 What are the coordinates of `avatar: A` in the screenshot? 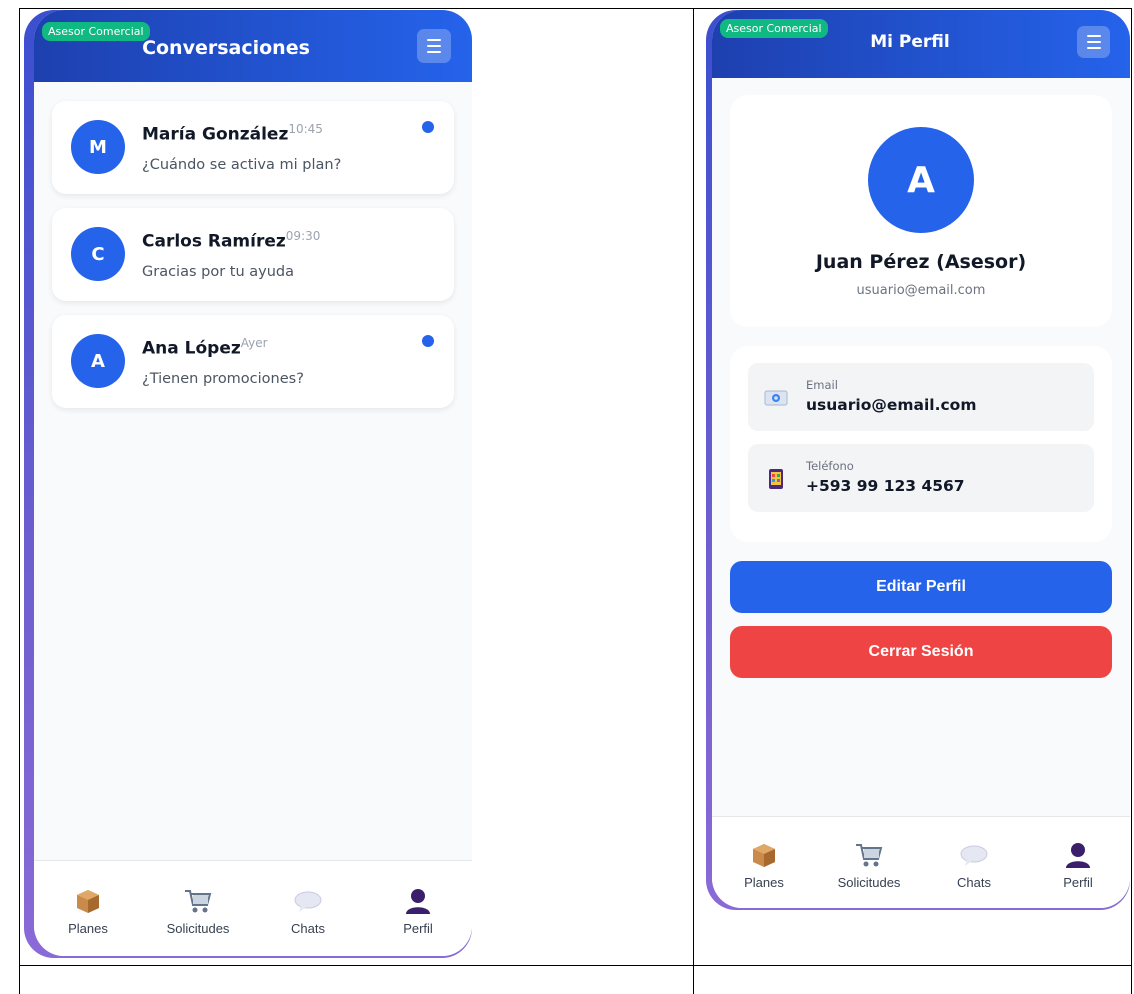 It's located at (98, 361).